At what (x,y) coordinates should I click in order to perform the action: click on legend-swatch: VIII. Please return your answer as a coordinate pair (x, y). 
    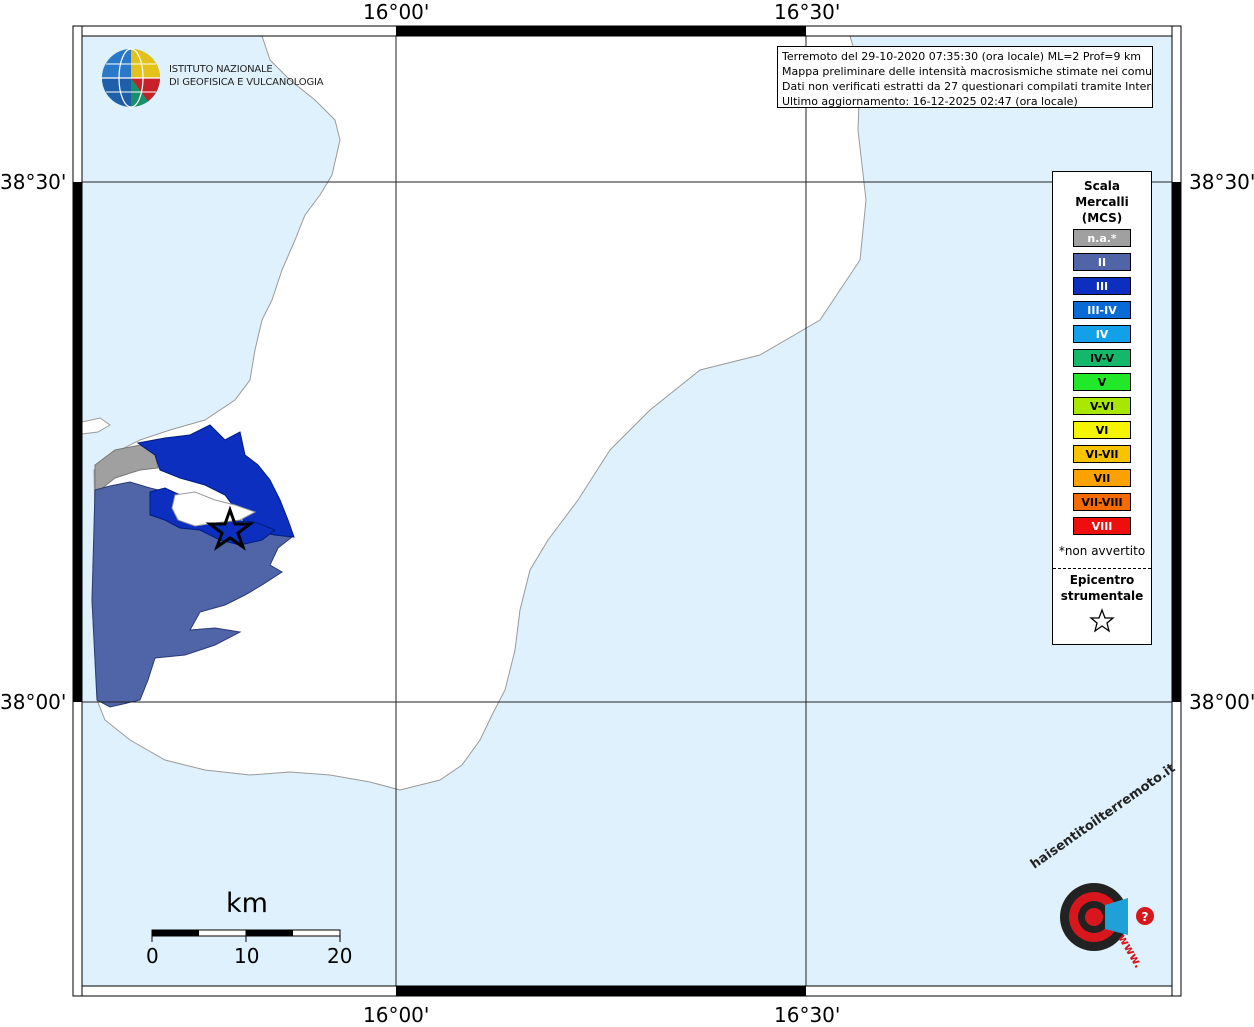
    Looking at the image, I should click on (1102, 526).